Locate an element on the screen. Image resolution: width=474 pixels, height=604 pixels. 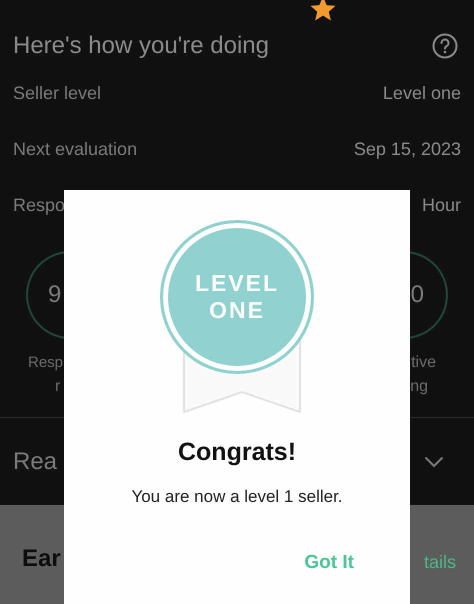
chevron-down-icon is located at coordinates (434, 462).